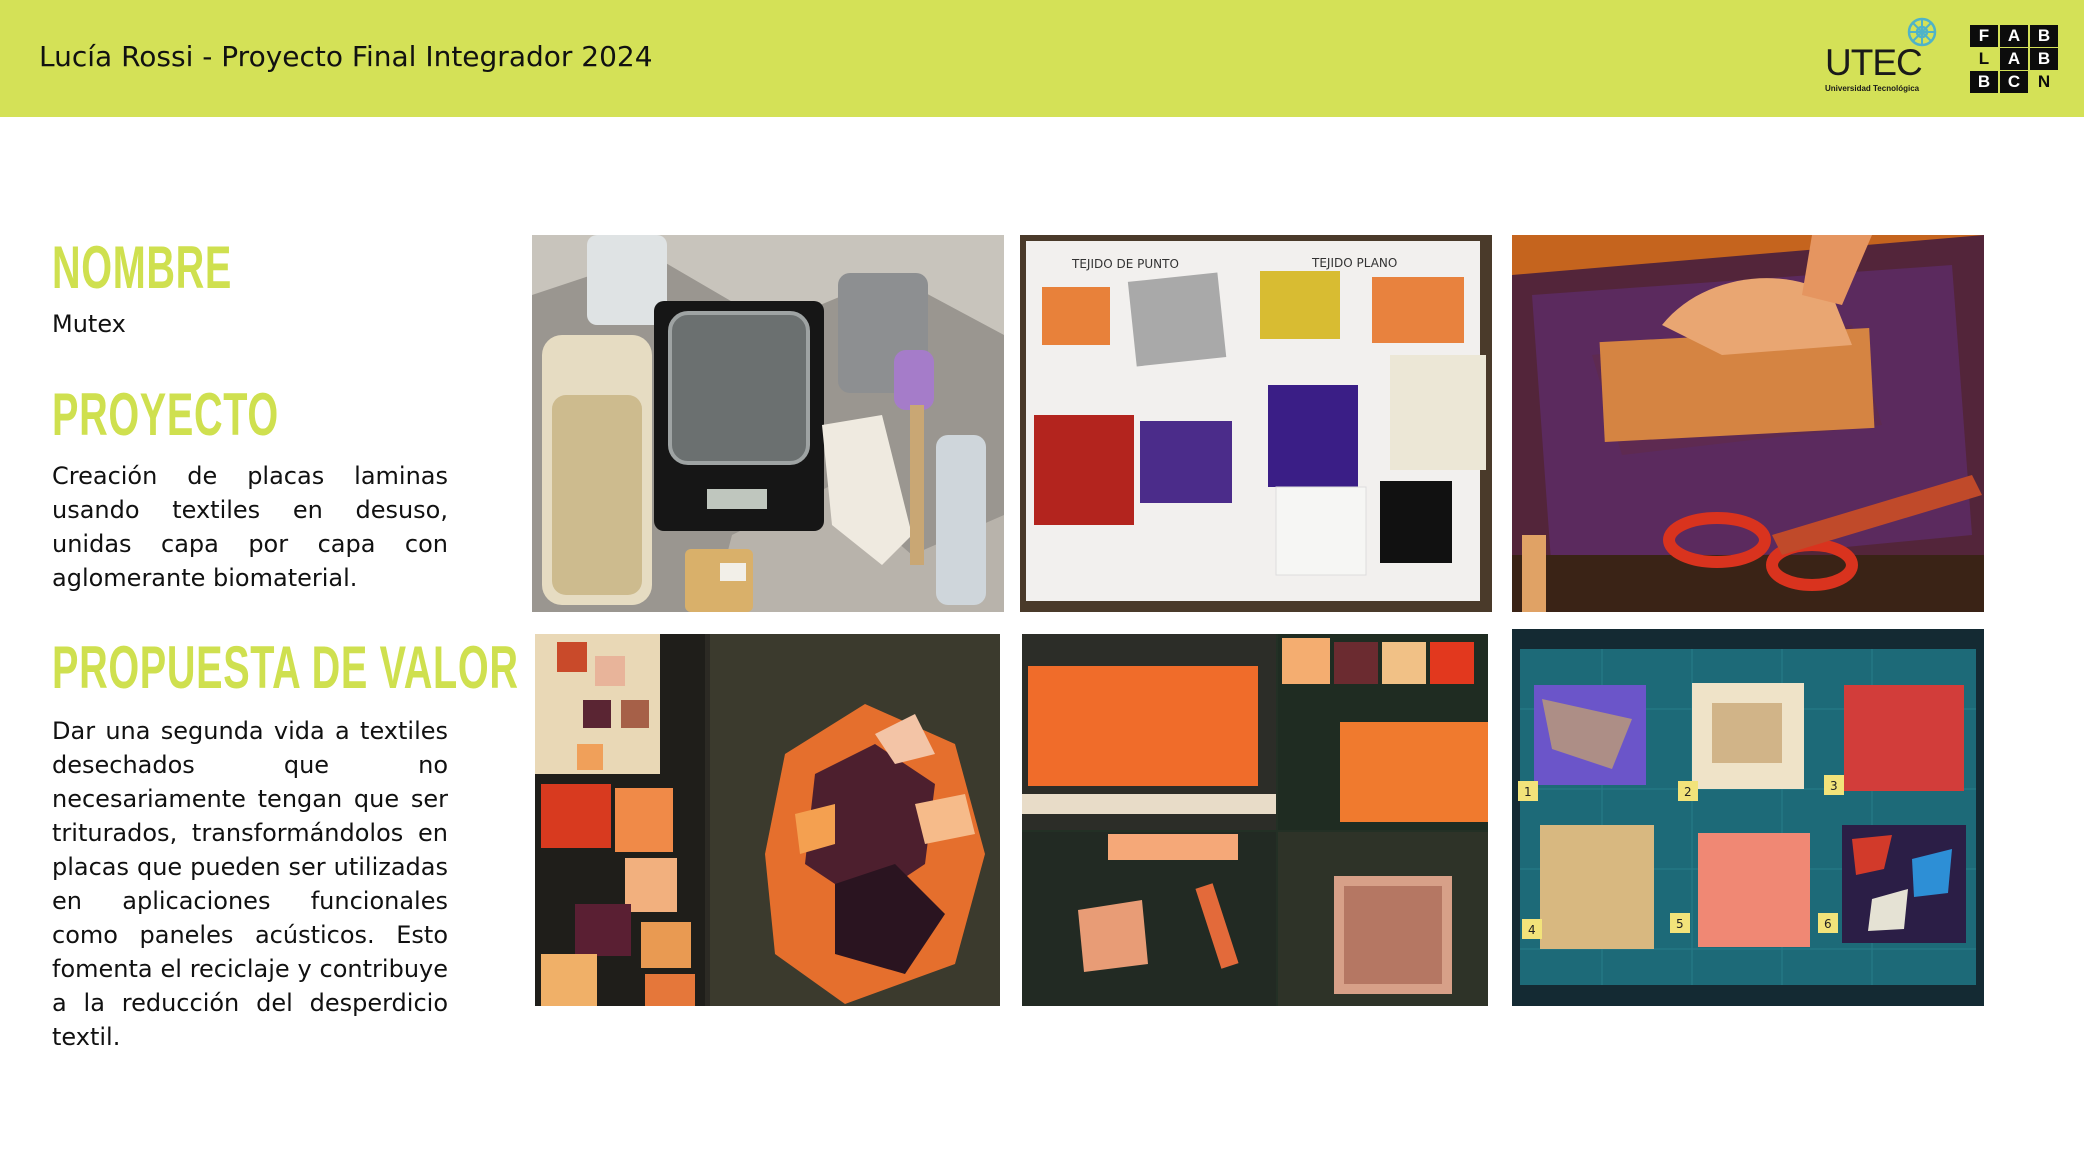  Describe the element at coordinates (1984, 36) in the screenshot. I see `fablab-letter: F` at that location.